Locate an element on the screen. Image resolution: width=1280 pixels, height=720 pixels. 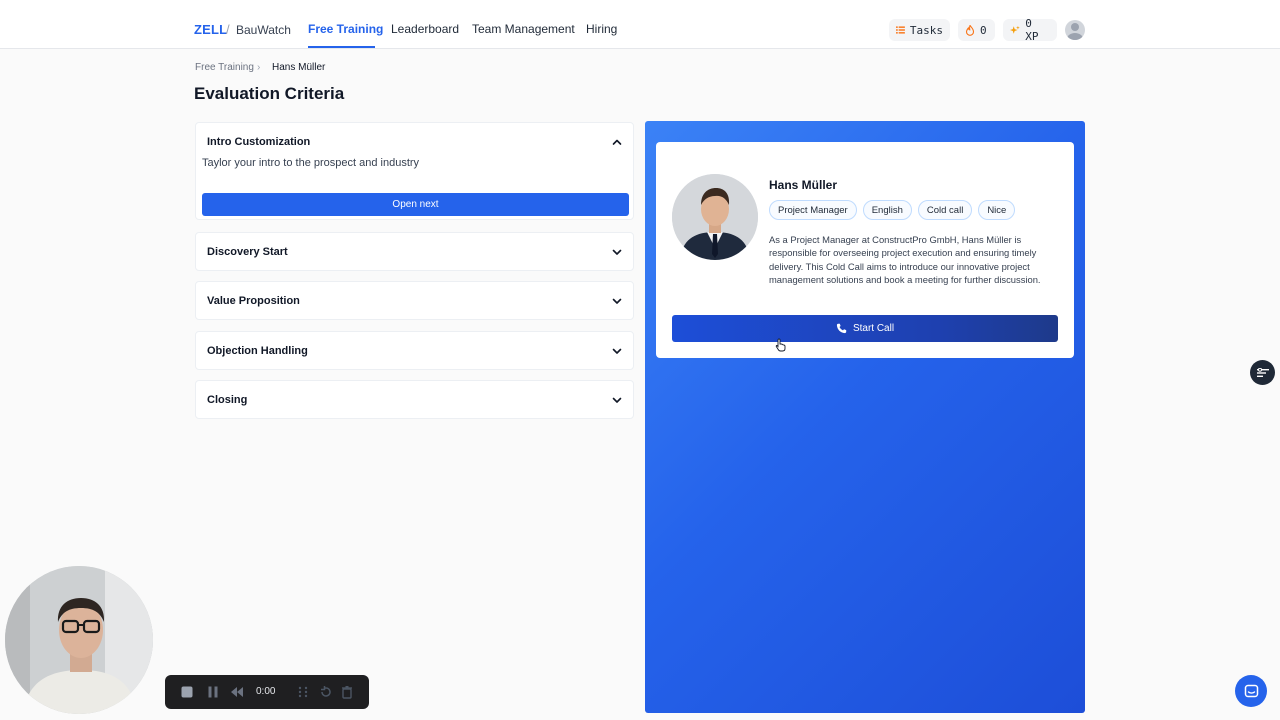
page-title: Evaluation Criteria is located at coordinates (269, 93).